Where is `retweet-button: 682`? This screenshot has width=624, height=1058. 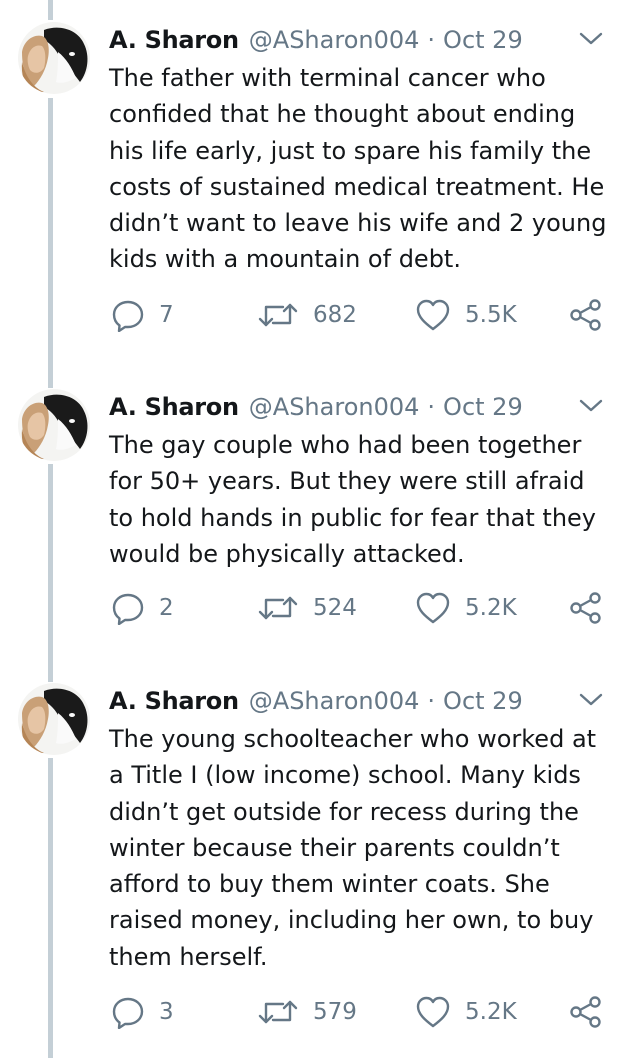 retweet-button: 682 is located at coordinates (307, 315).